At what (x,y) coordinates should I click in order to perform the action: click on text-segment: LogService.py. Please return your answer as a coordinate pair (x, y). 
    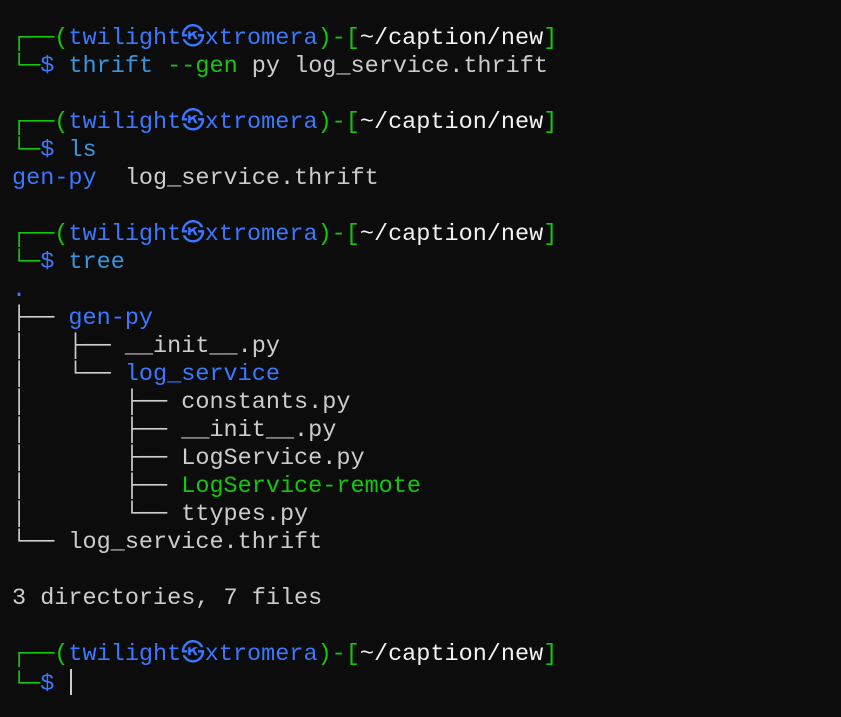
    Looking at the image, I should click on (273, 458).